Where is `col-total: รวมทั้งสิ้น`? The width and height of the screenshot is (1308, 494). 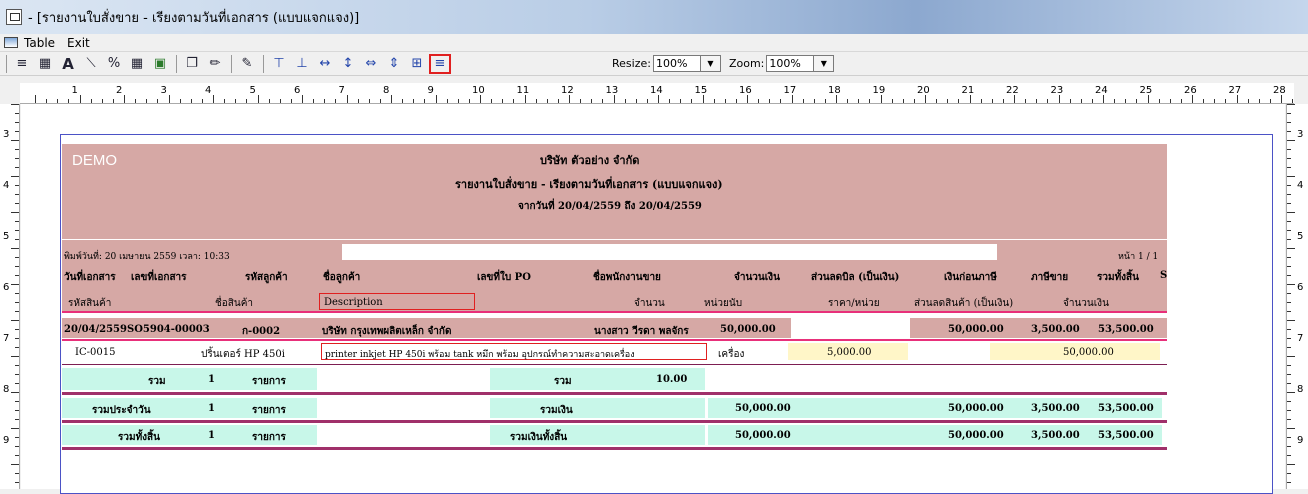 col-total: รวมทั้งสิ้น is located at coordinates (1118, 277).